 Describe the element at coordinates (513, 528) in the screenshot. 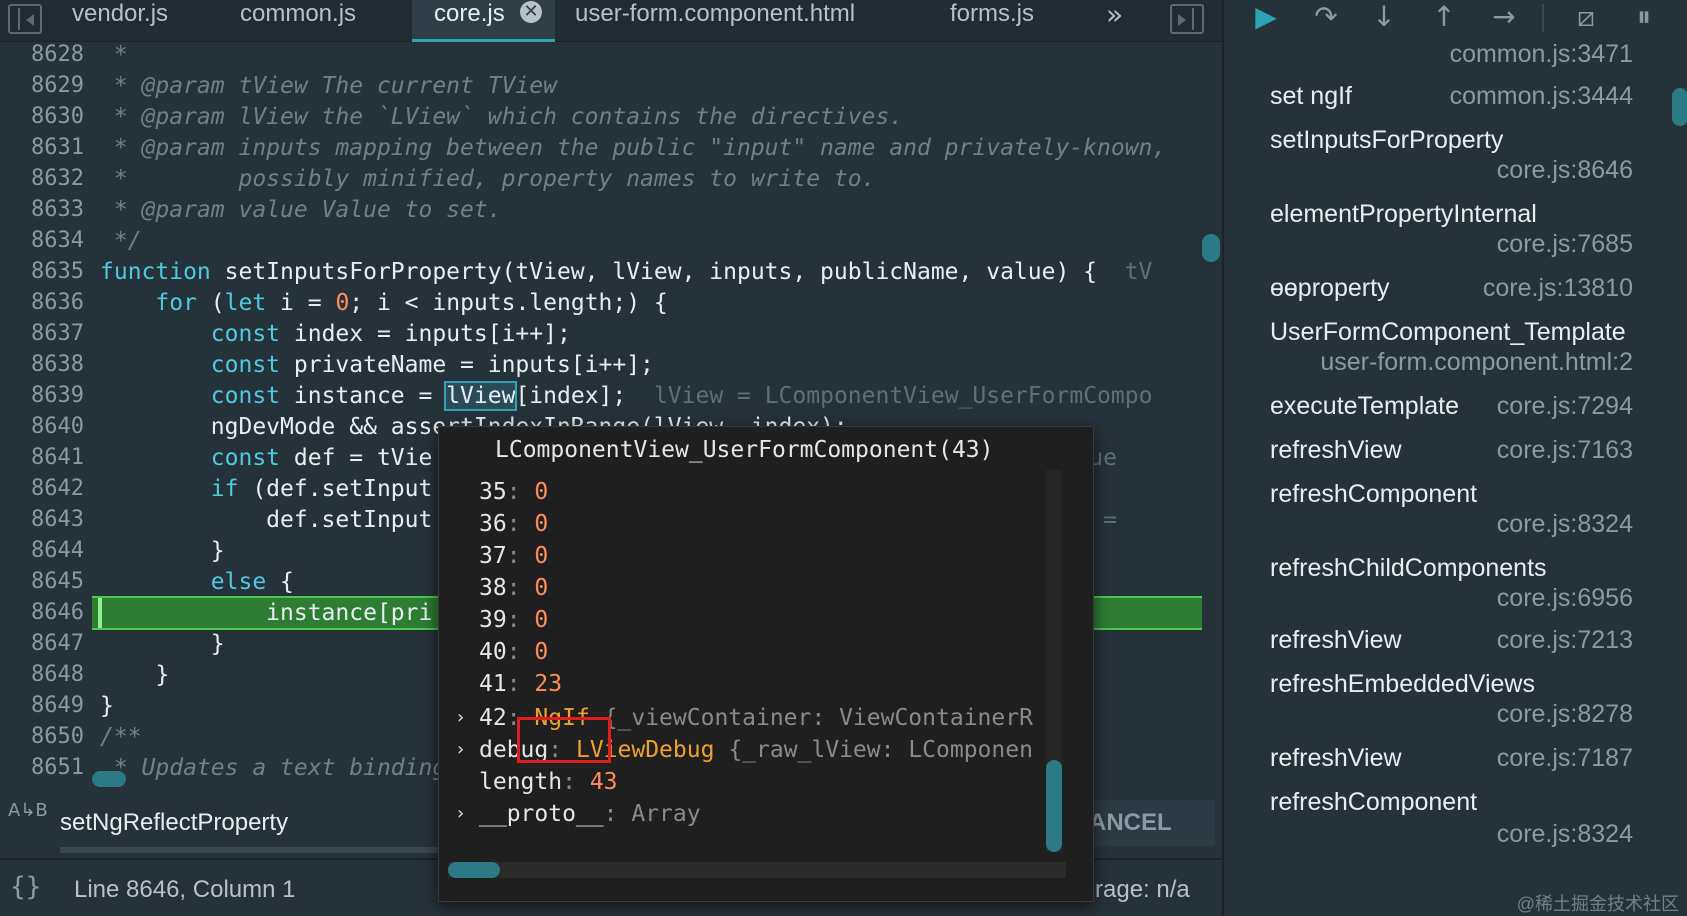

I see `property-row: 36: 0` at that location.